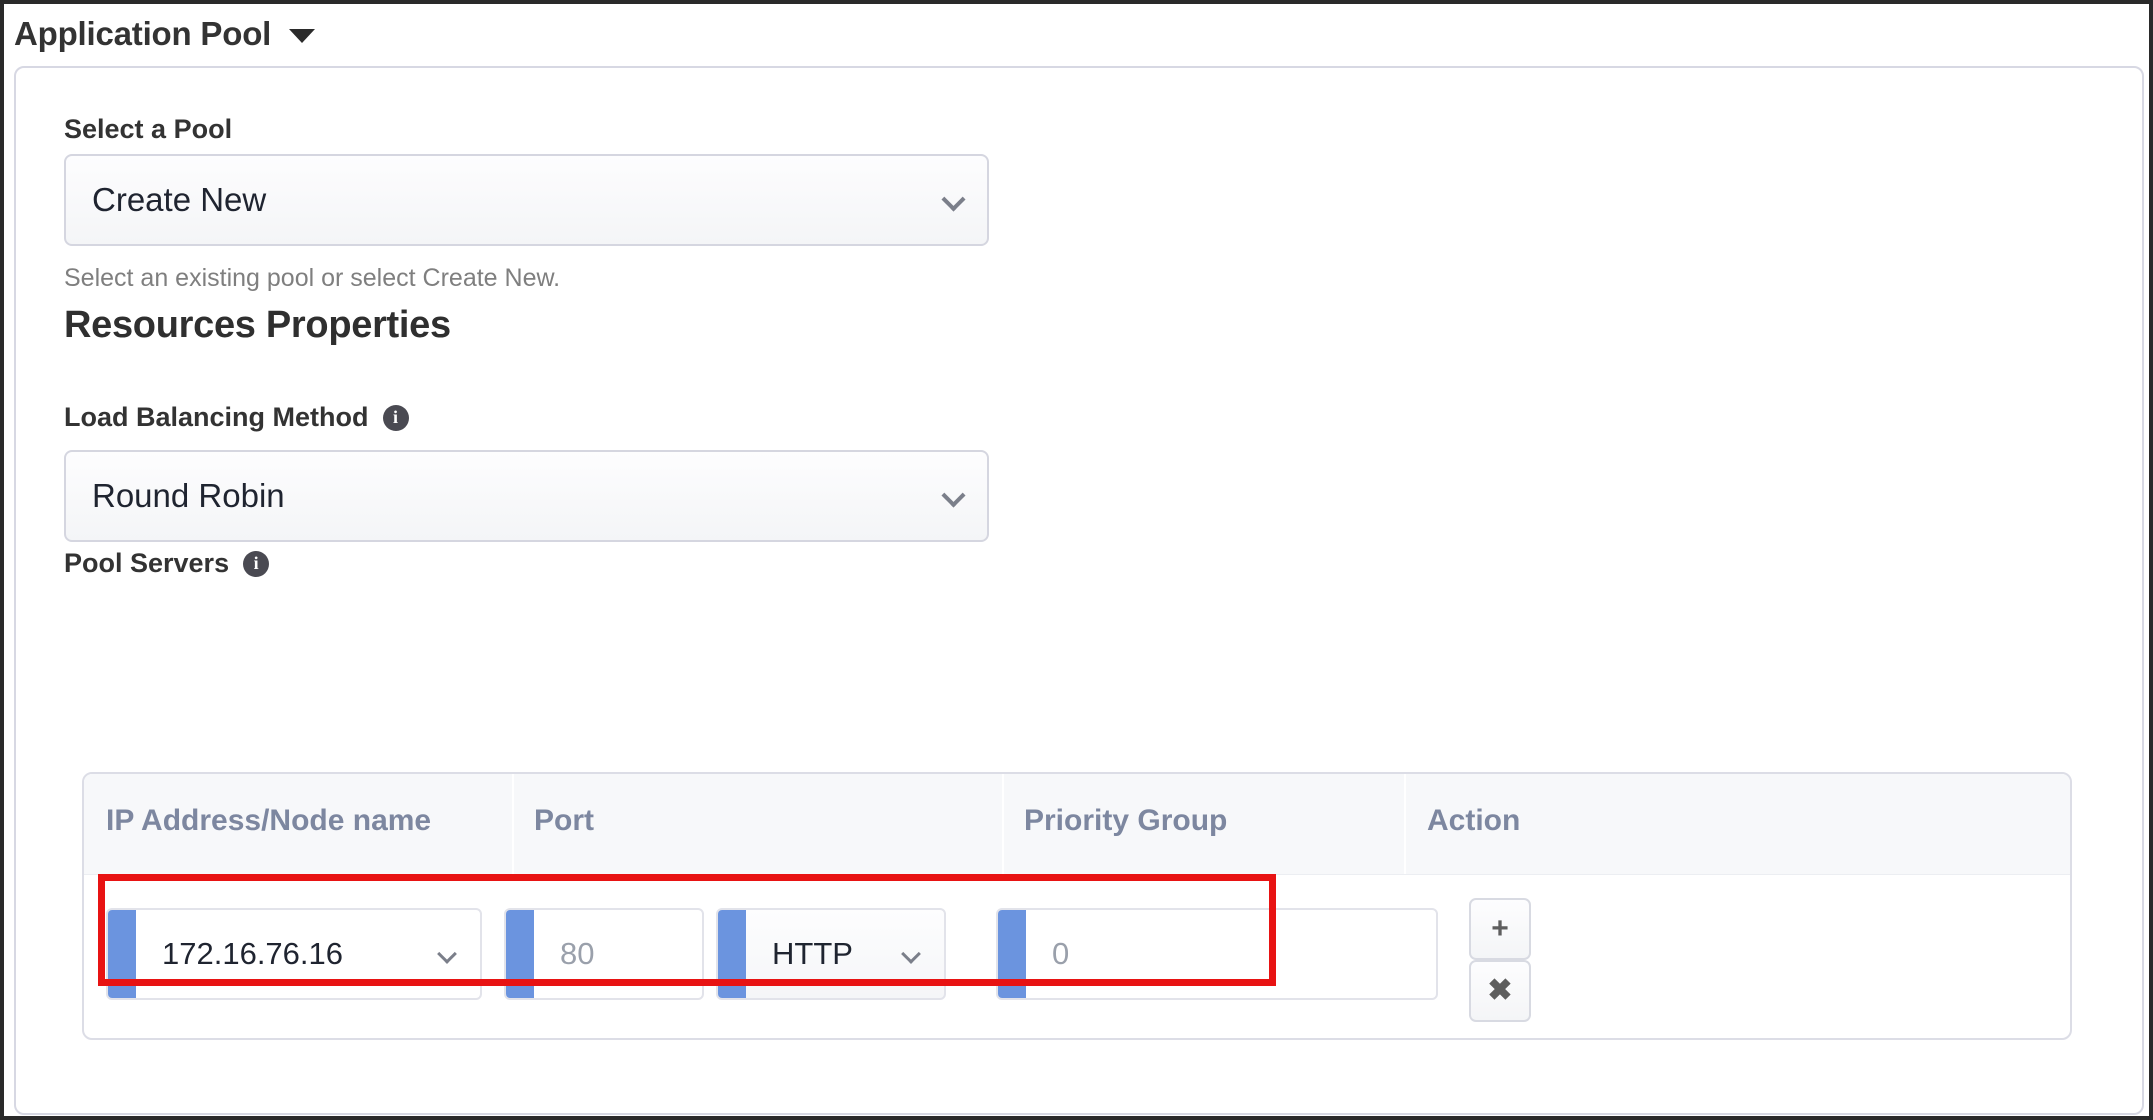  Describe the element at coordinates (1500, 929) in the screenshot. I see `add-row-button: +` at that location.